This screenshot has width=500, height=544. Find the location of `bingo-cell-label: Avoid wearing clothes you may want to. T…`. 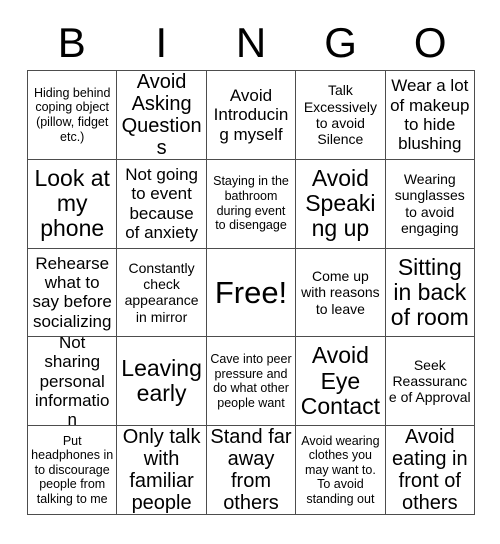

bingo-cell-label: Avoid wearing clothes you may want to. T… is located at coordinates (340, 470).